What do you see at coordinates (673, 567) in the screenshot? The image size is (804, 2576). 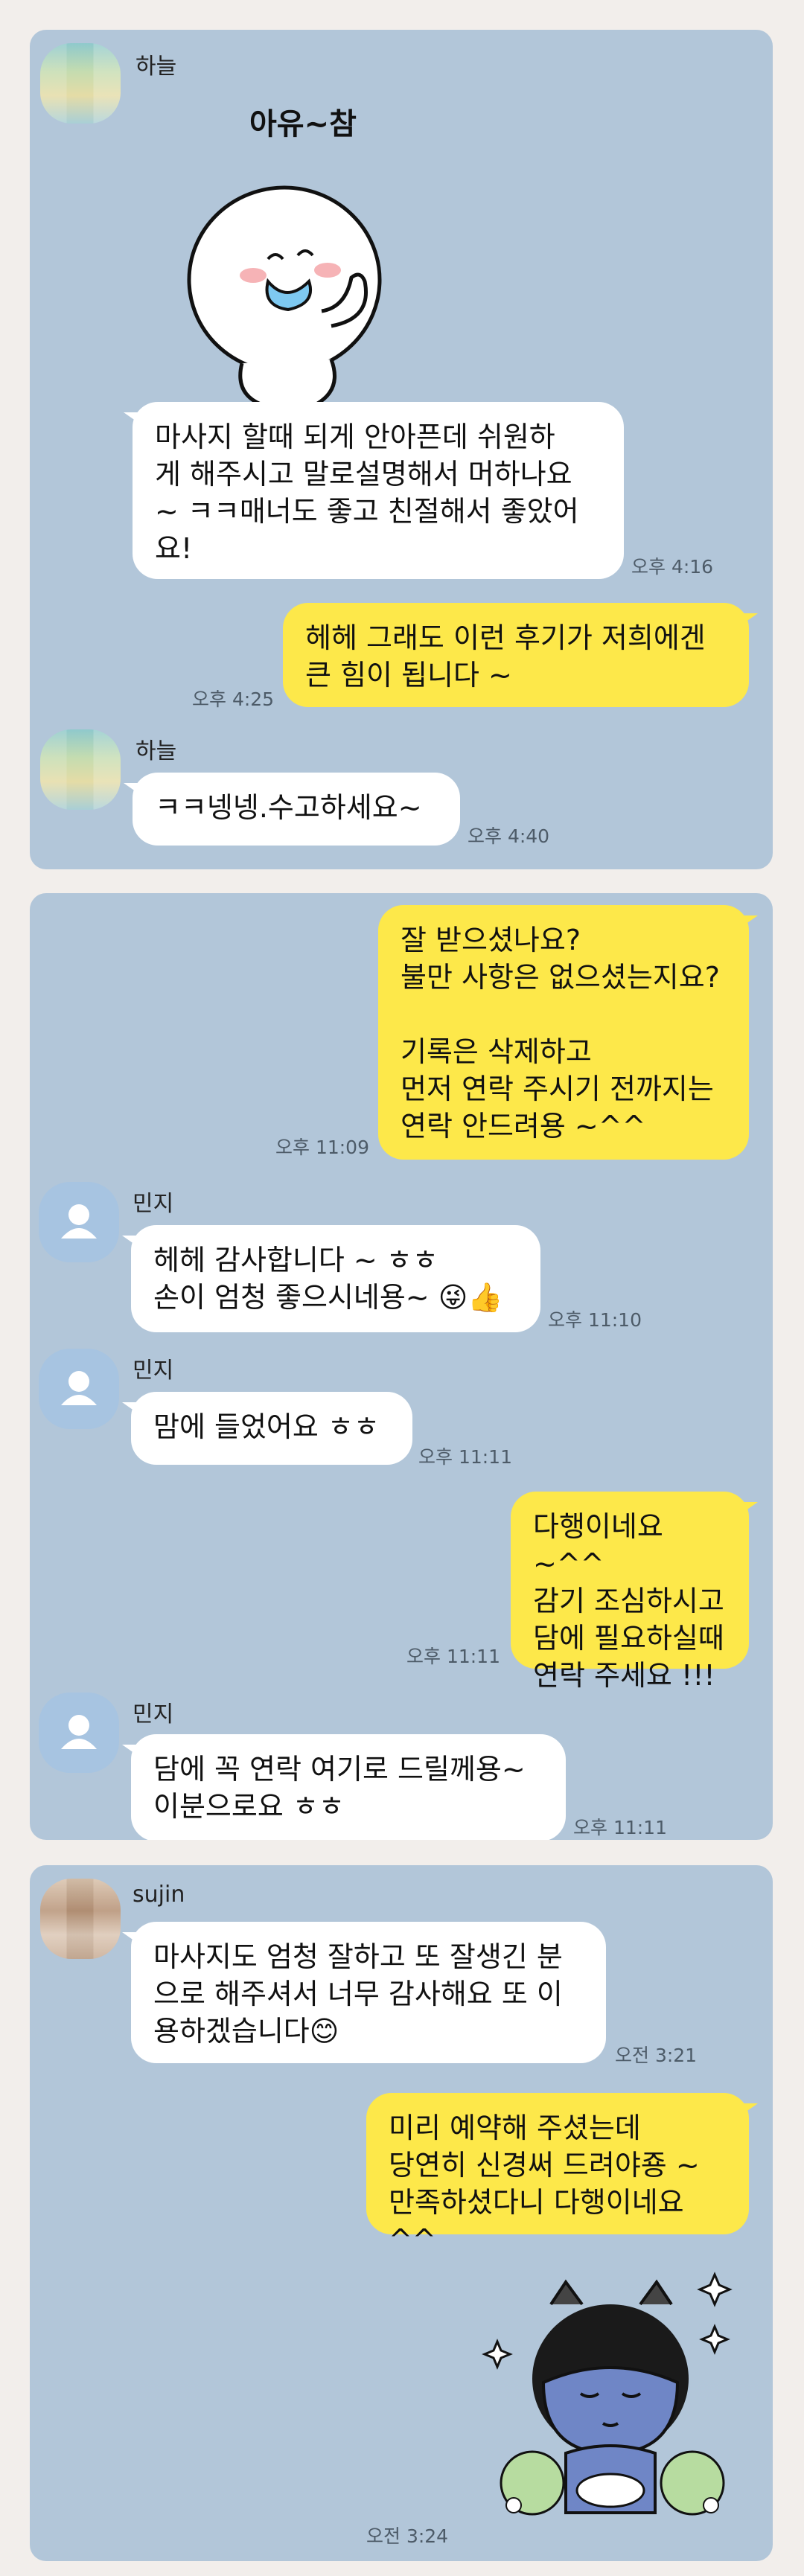 I see `message-time: 오후 4:16` at bounding box center [673, 567].